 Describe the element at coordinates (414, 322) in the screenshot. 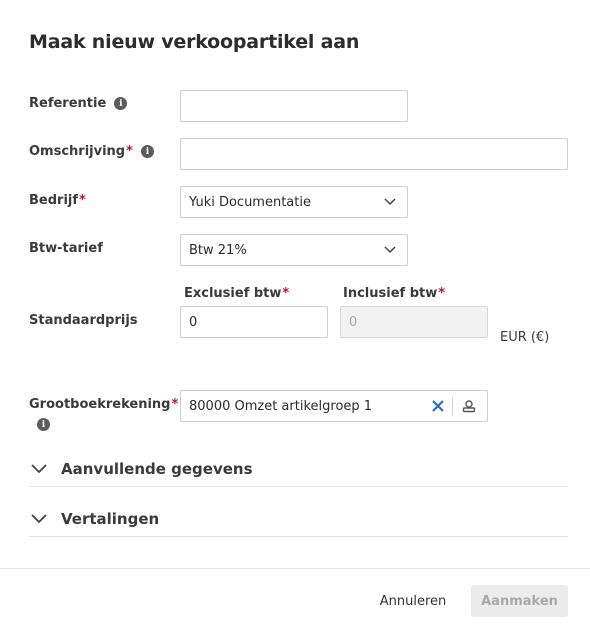

I see `inclusief-btw-input: 0` at that location.